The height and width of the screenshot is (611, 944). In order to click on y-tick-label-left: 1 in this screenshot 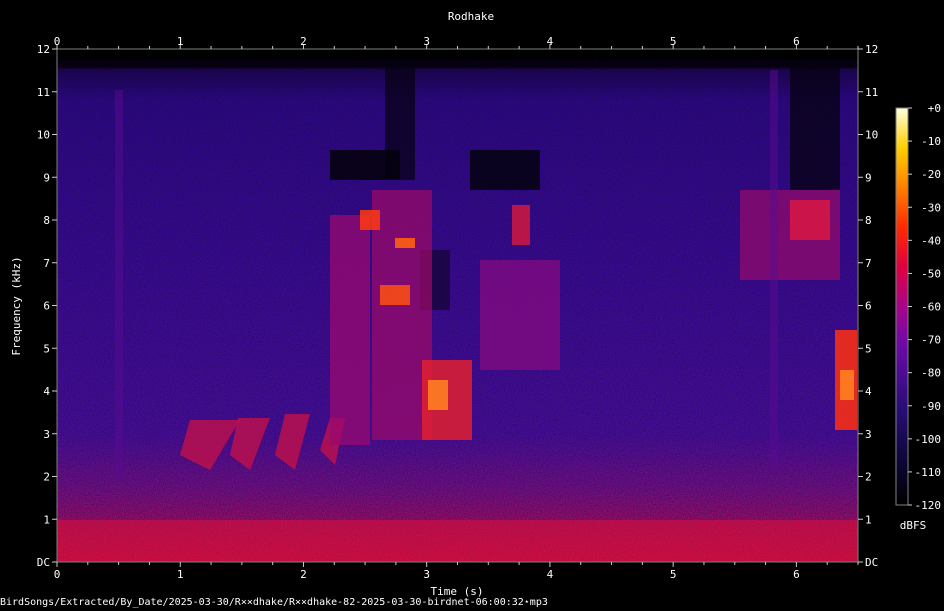, I will do `click(46, 519)`.